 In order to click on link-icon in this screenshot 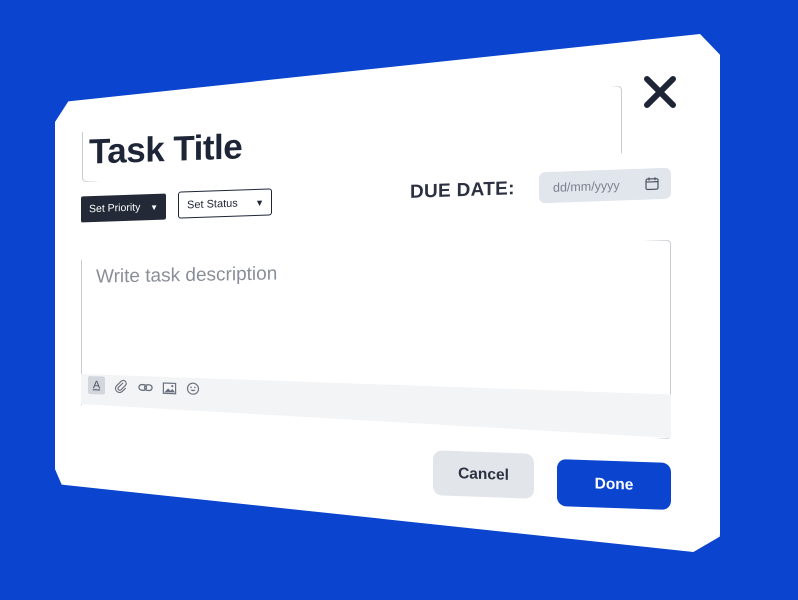, I will do `click(145, 387)`.